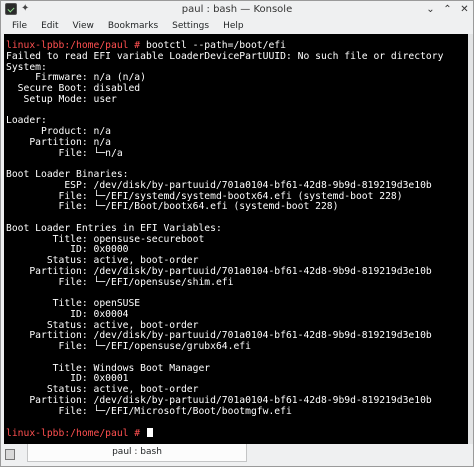  I want to click on title-bar: ✦ paul : bash — Konsole ⌄ ⌃ ✕, so click(237, 9).